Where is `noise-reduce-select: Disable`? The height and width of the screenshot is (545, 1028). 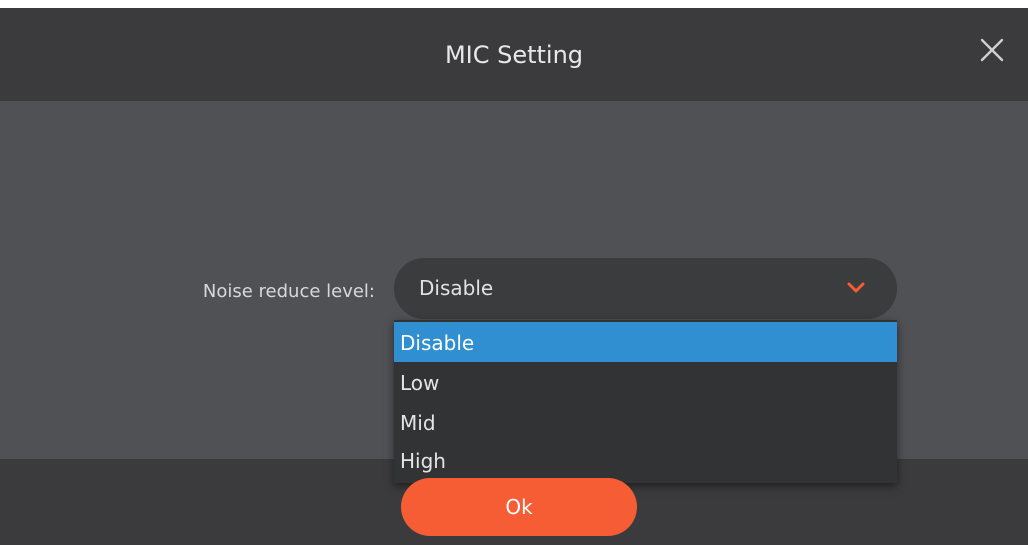
noise-reduce-select: Disable is located at coordinates (645, 288).